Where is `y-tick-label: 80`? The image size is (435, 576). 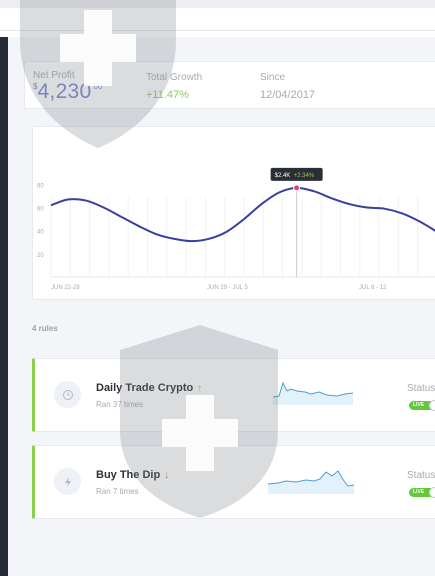 y-tick-label: 80 is located at coordinates (40, 186).